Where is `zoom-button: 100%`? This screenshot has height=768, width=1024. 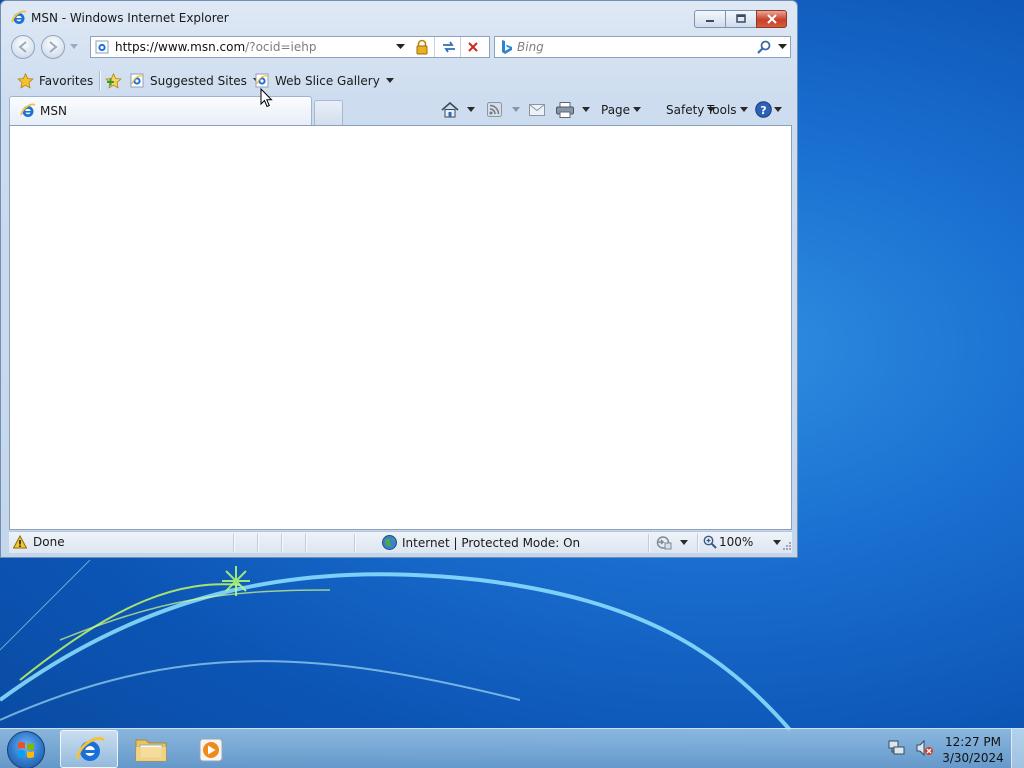 zoom-button: 100% is located at coordinates (742, 542).